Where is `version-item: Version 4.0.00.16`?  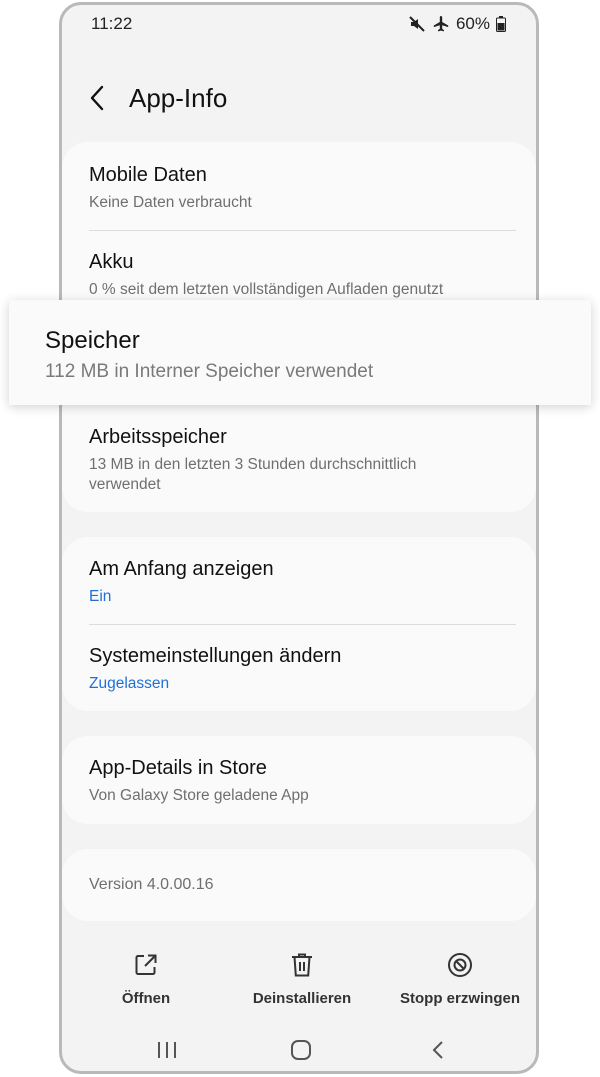
version-item: Version 4.0.00.16 is located at coordinates (302, 885).